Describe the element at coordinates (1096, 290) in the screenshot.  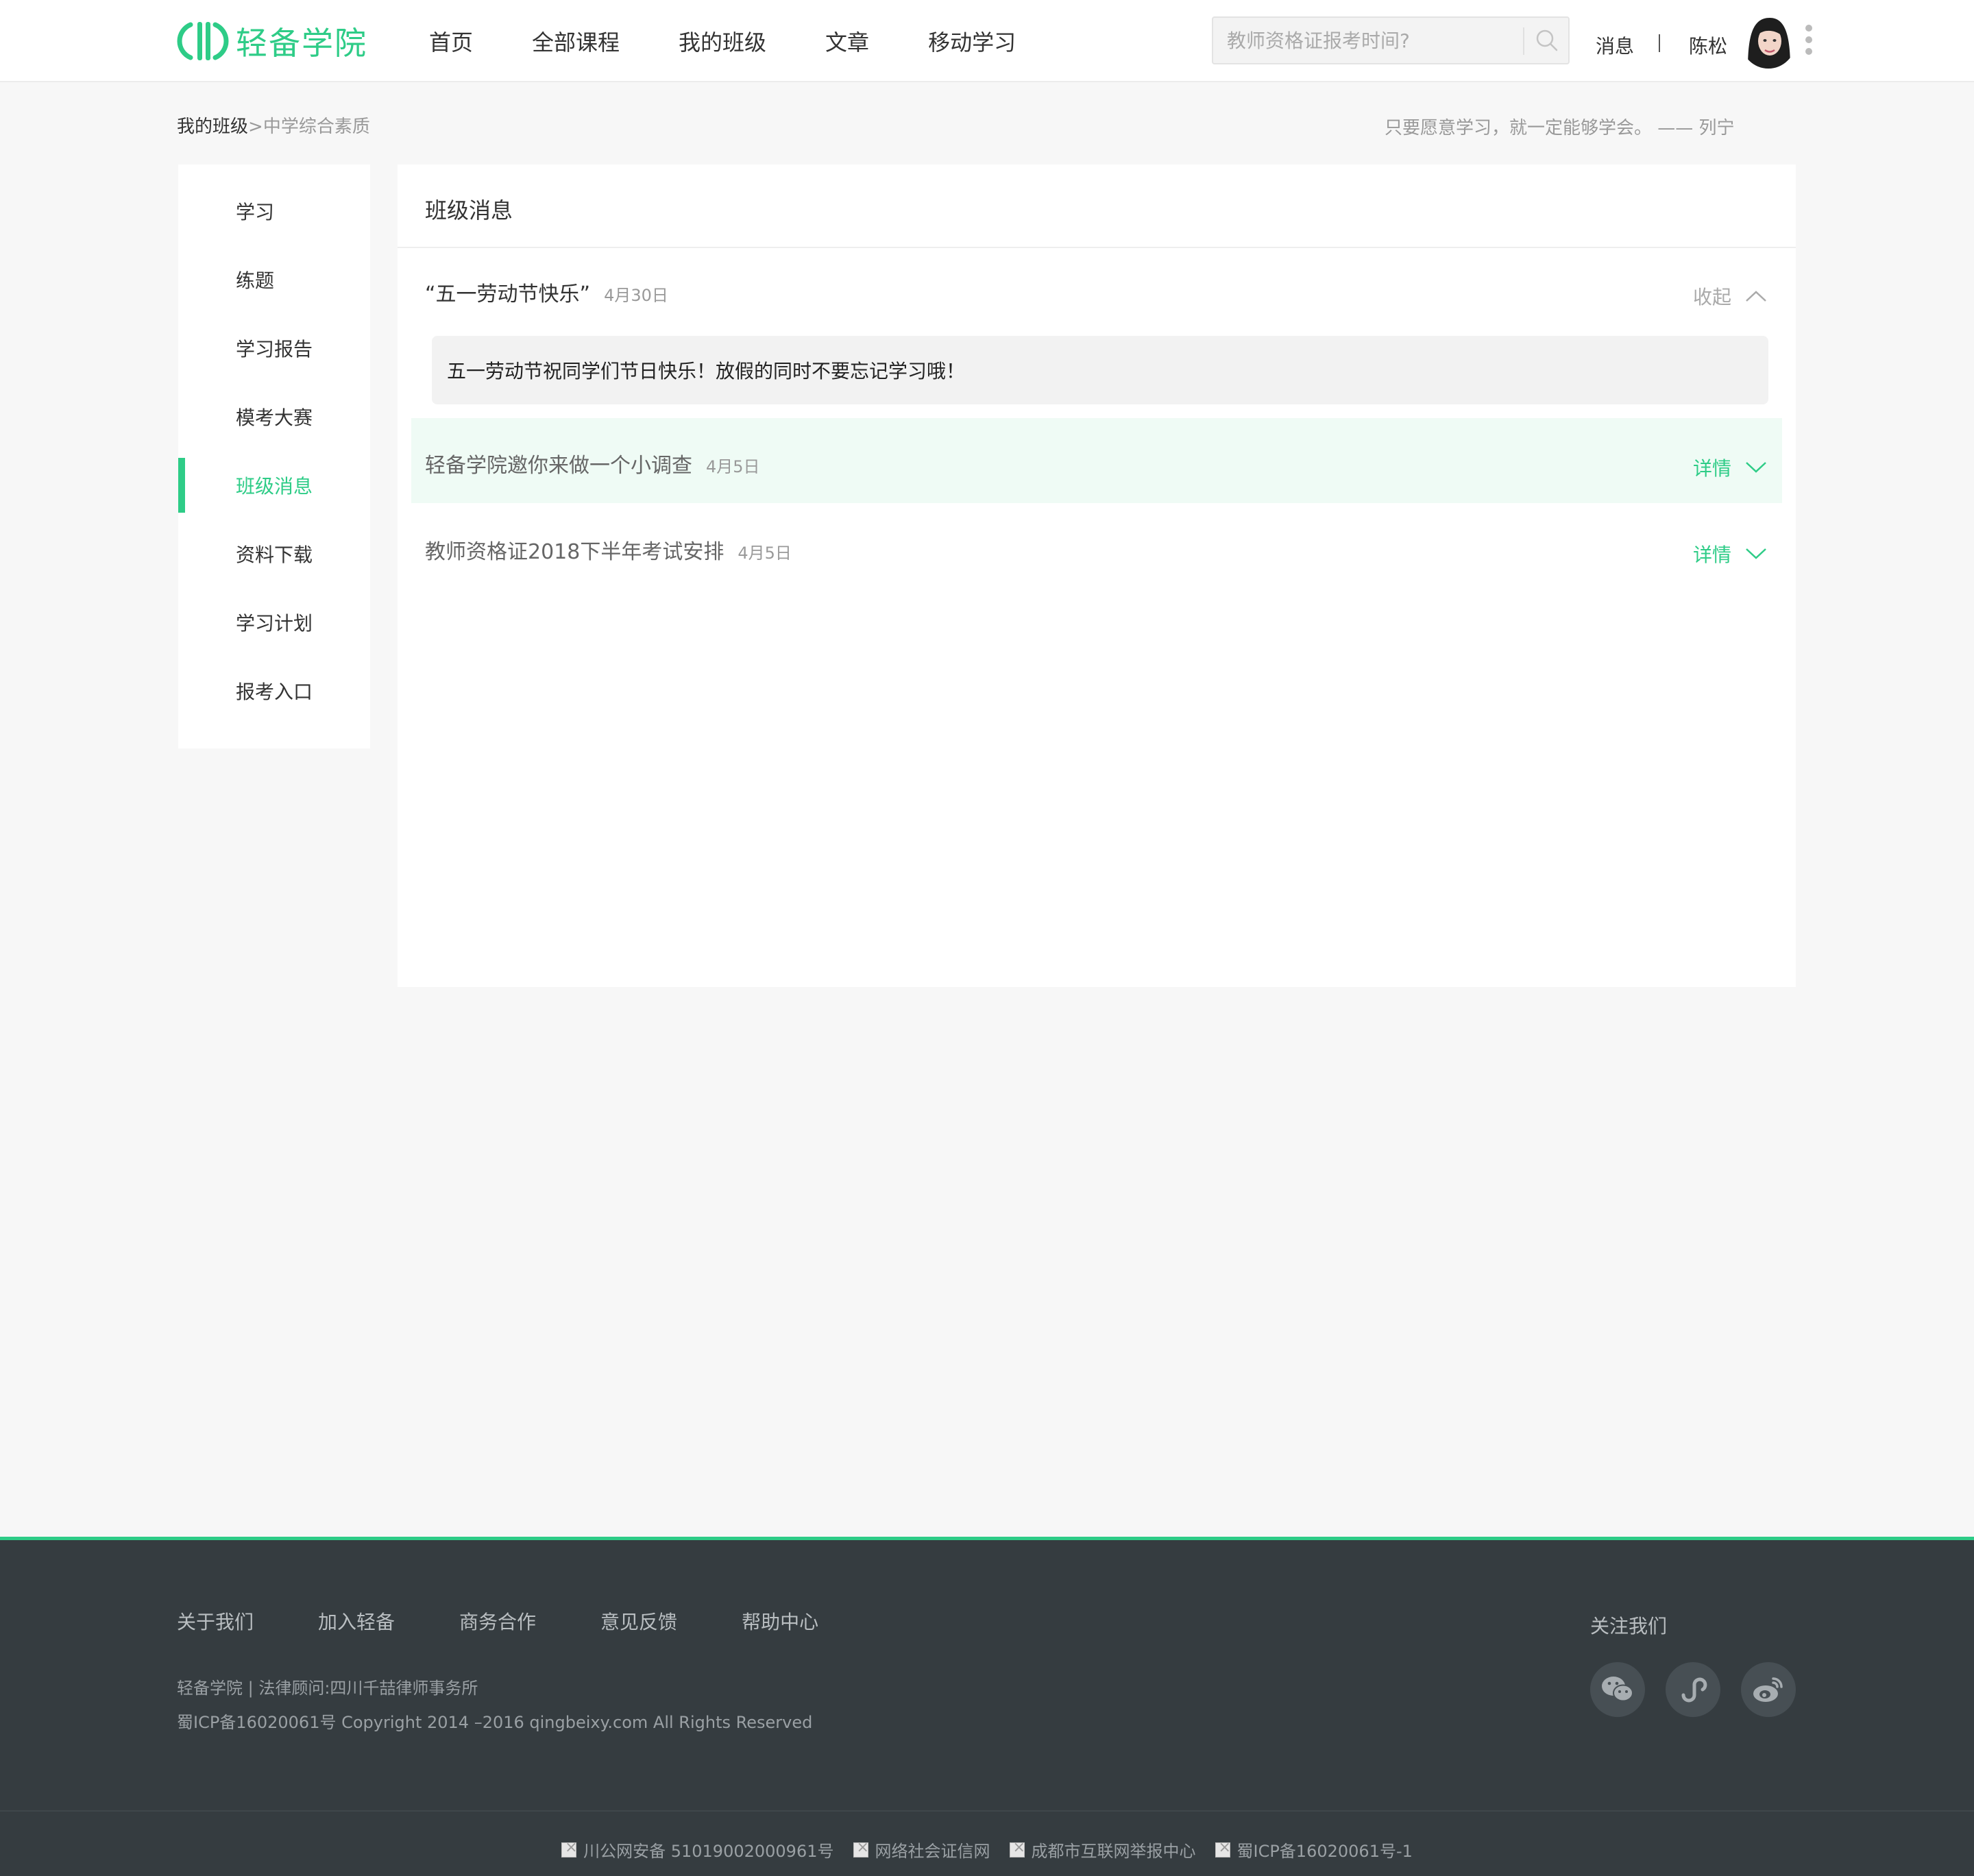
I see `message-row: “五一劳动节快乐” 4月30日 收起` at that location.